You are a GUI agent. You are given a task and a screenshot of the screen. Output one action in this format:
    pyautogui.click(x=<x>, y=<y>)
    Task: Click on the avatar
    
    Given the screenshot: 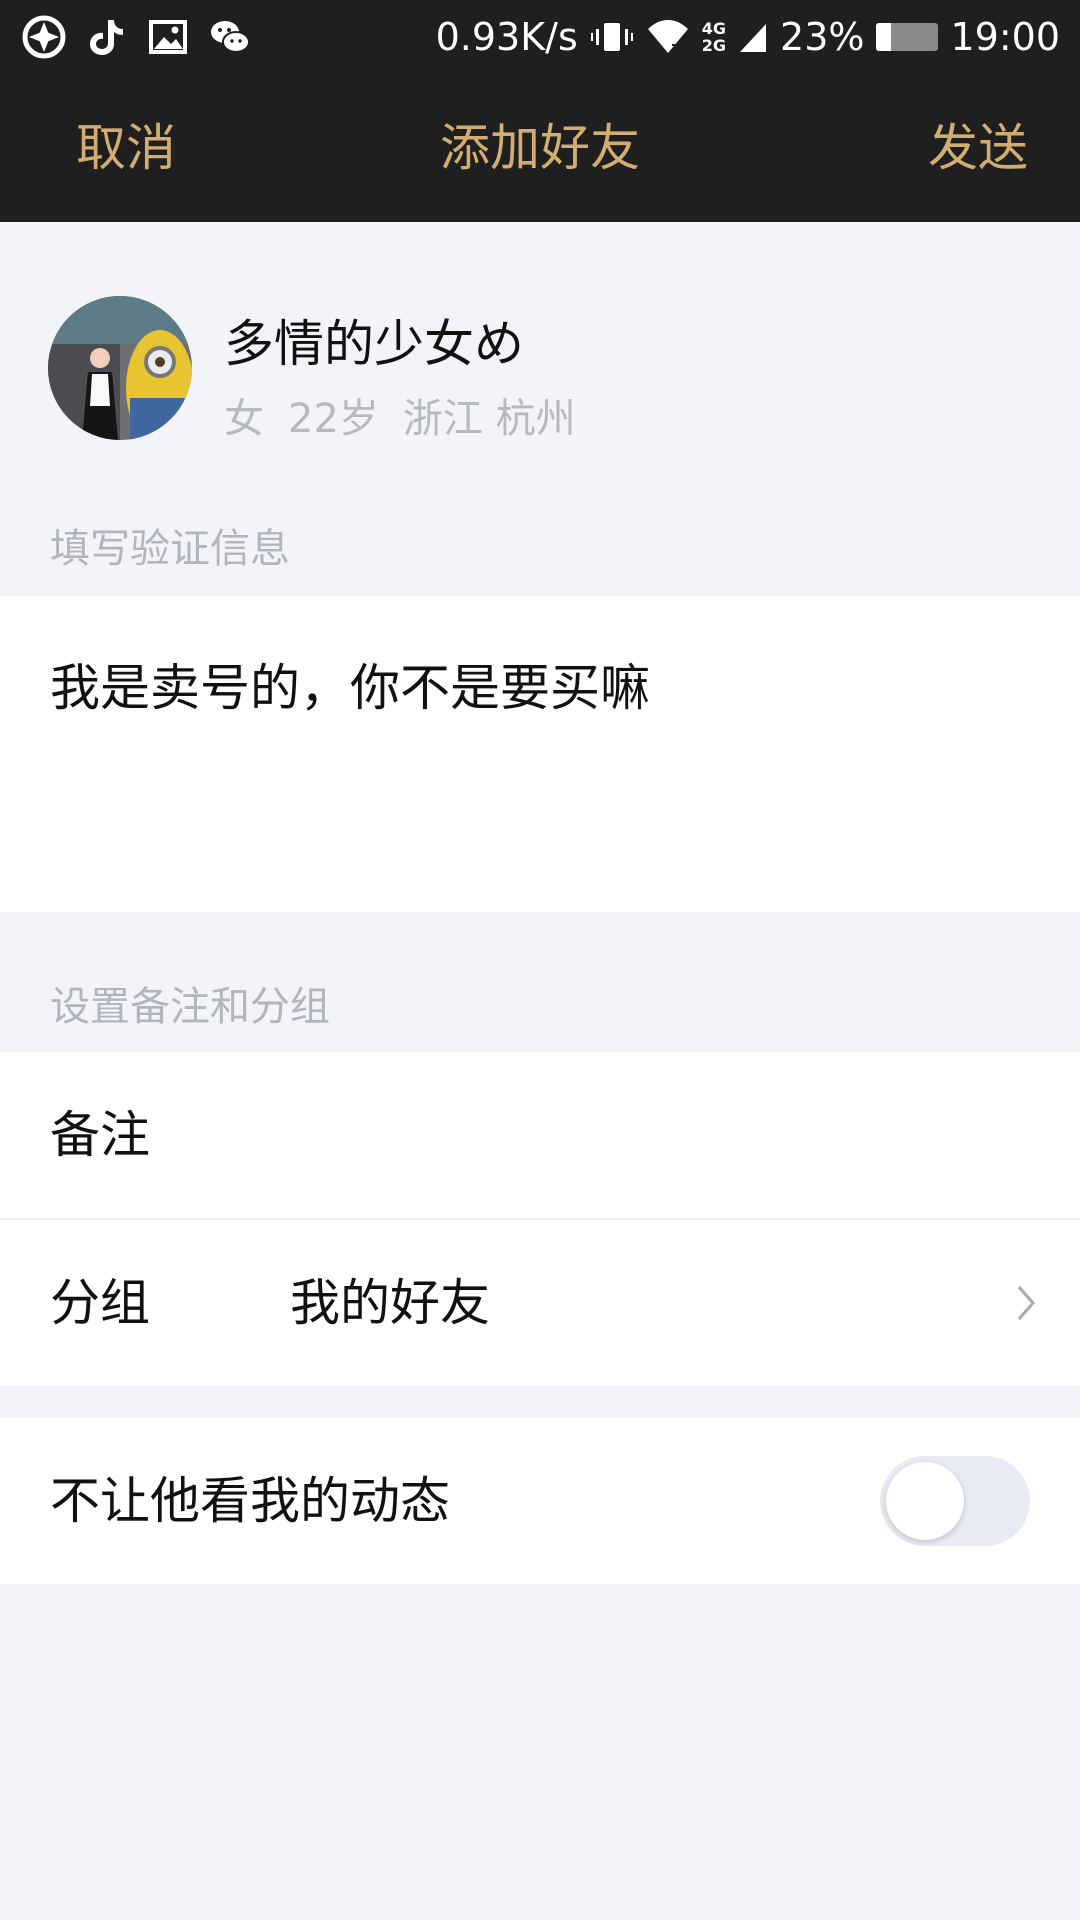 What is the action you would take?
    pyautogui.click(x=120, y=368)
    